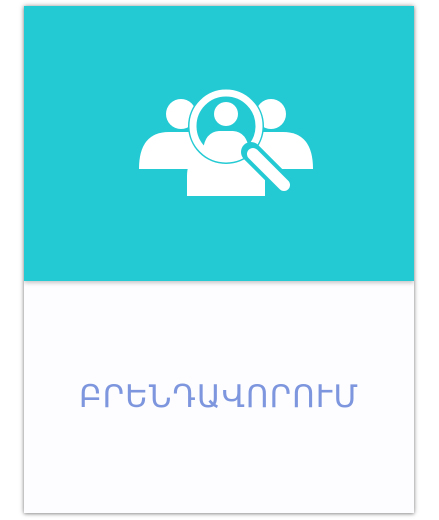  I want to click on card-title: ԲՐԵՆԴԱՎՈՐՈՒՄ, so click(219, 397).